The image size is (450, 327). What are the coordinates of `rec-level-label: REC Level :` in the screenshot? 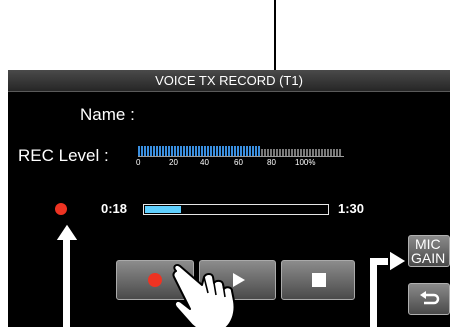 It's located at (63, 155).